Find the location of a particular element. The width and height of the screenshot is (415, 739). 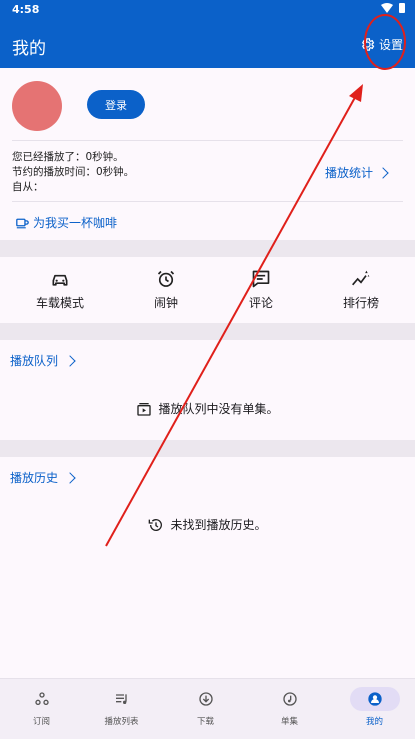

nav-episodes-label: 单集 is located at coordinates (289, 722).